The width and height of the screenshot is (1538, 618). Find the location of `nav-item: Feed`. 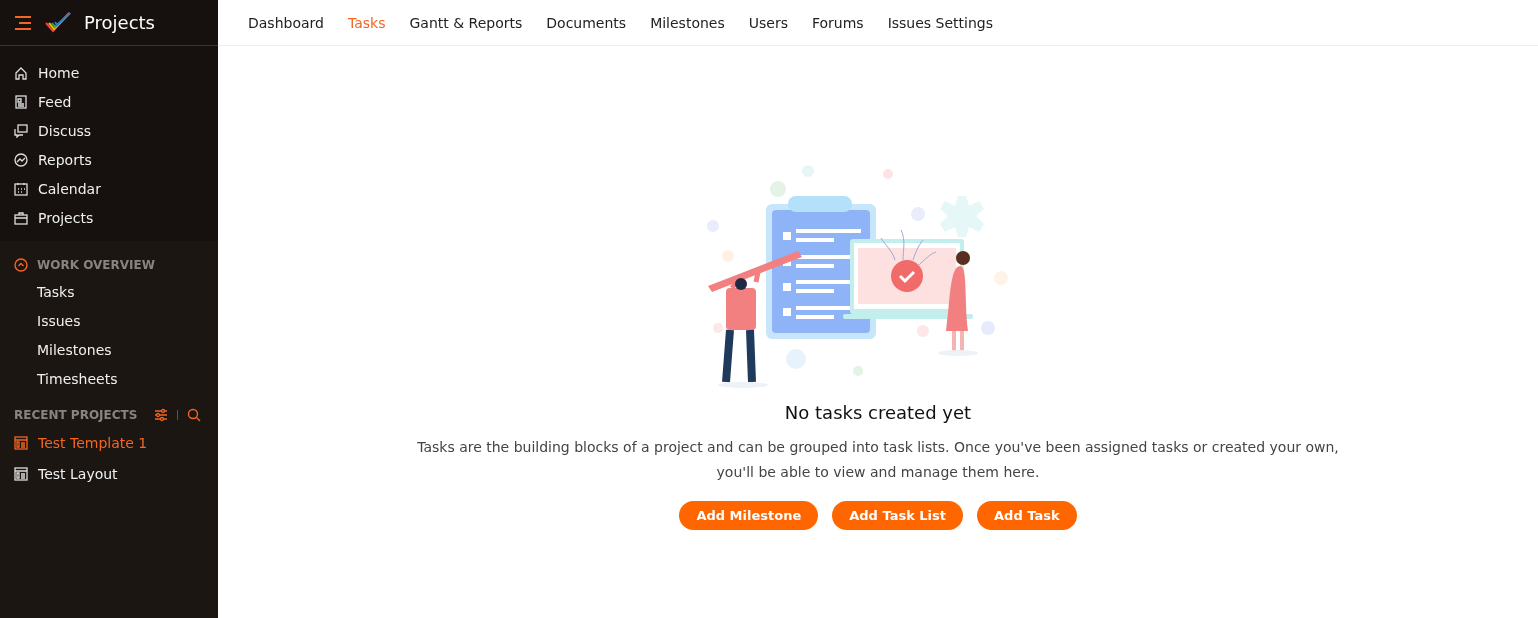

nav-item: Feed is located at coordinates (109, 101).